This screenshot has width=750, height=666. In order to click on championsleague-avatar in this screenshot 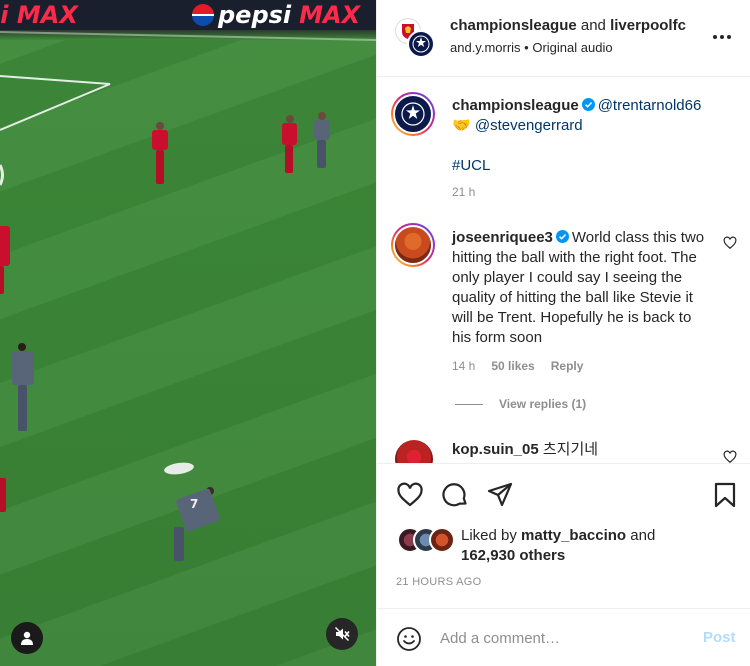, I will do `click(413, 114)`.